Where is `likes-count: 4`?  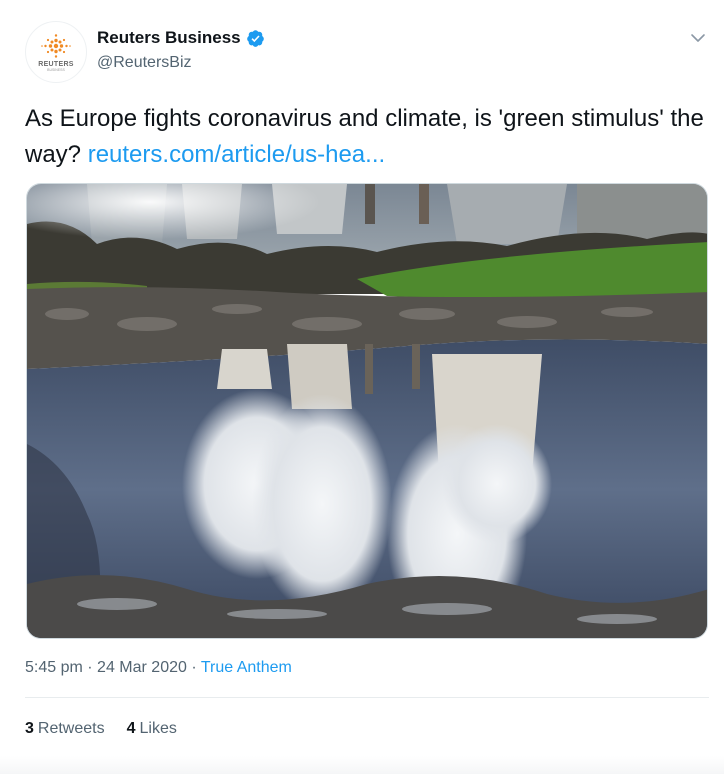 likes-count: 4 is located at coordinates (131, 728).